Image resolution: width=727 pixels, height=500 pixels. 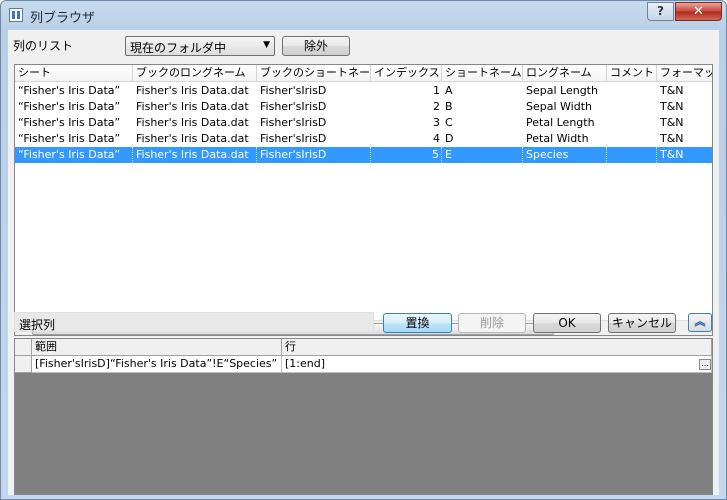 I want to click on close-icon: ✕, so click(x=698, y=11).